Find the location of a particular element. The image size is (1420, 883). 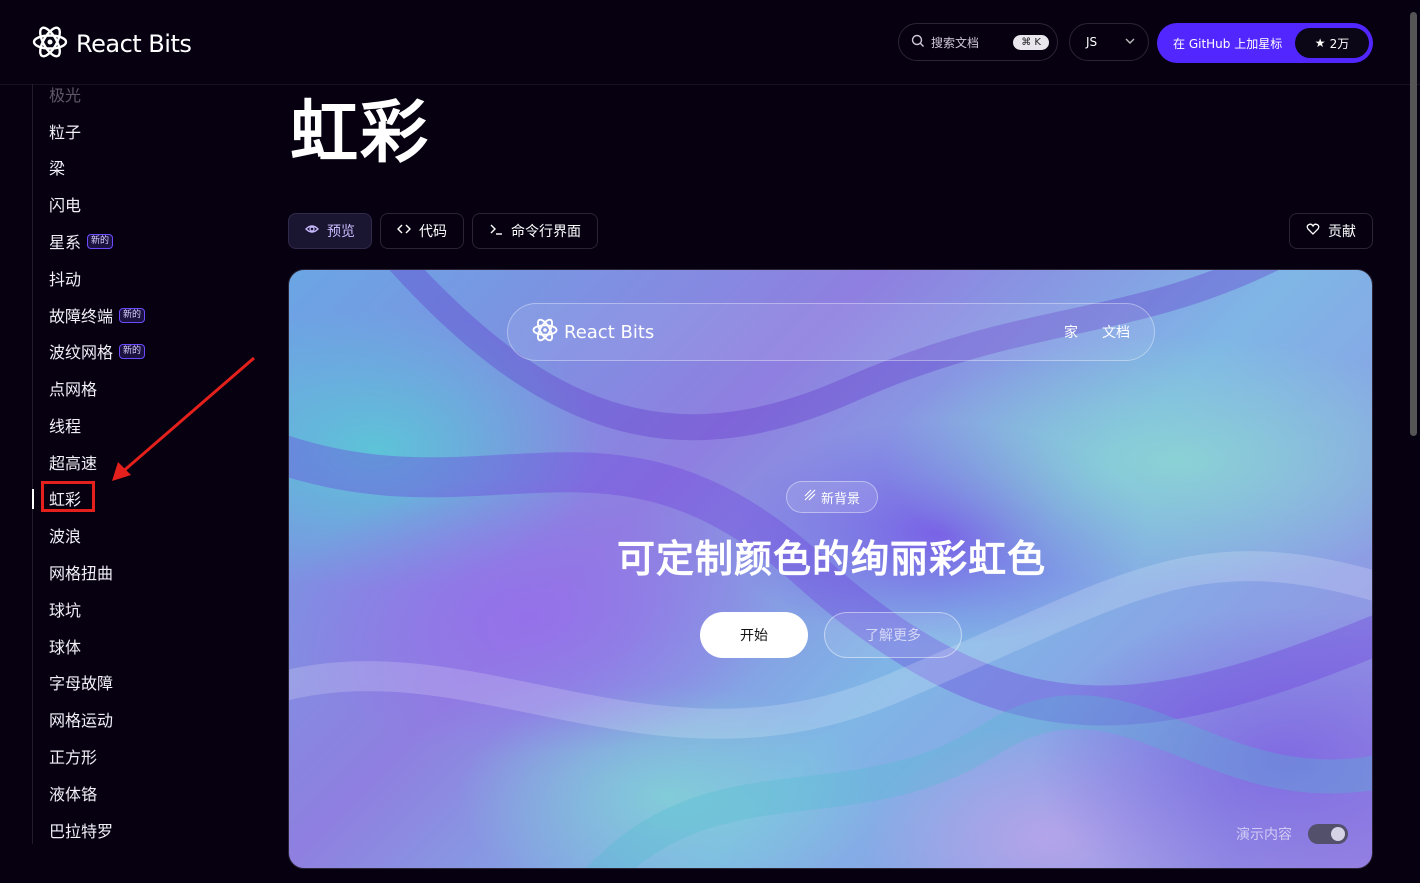

star-count-value: 2万 is located at coordinates (1339, 43).